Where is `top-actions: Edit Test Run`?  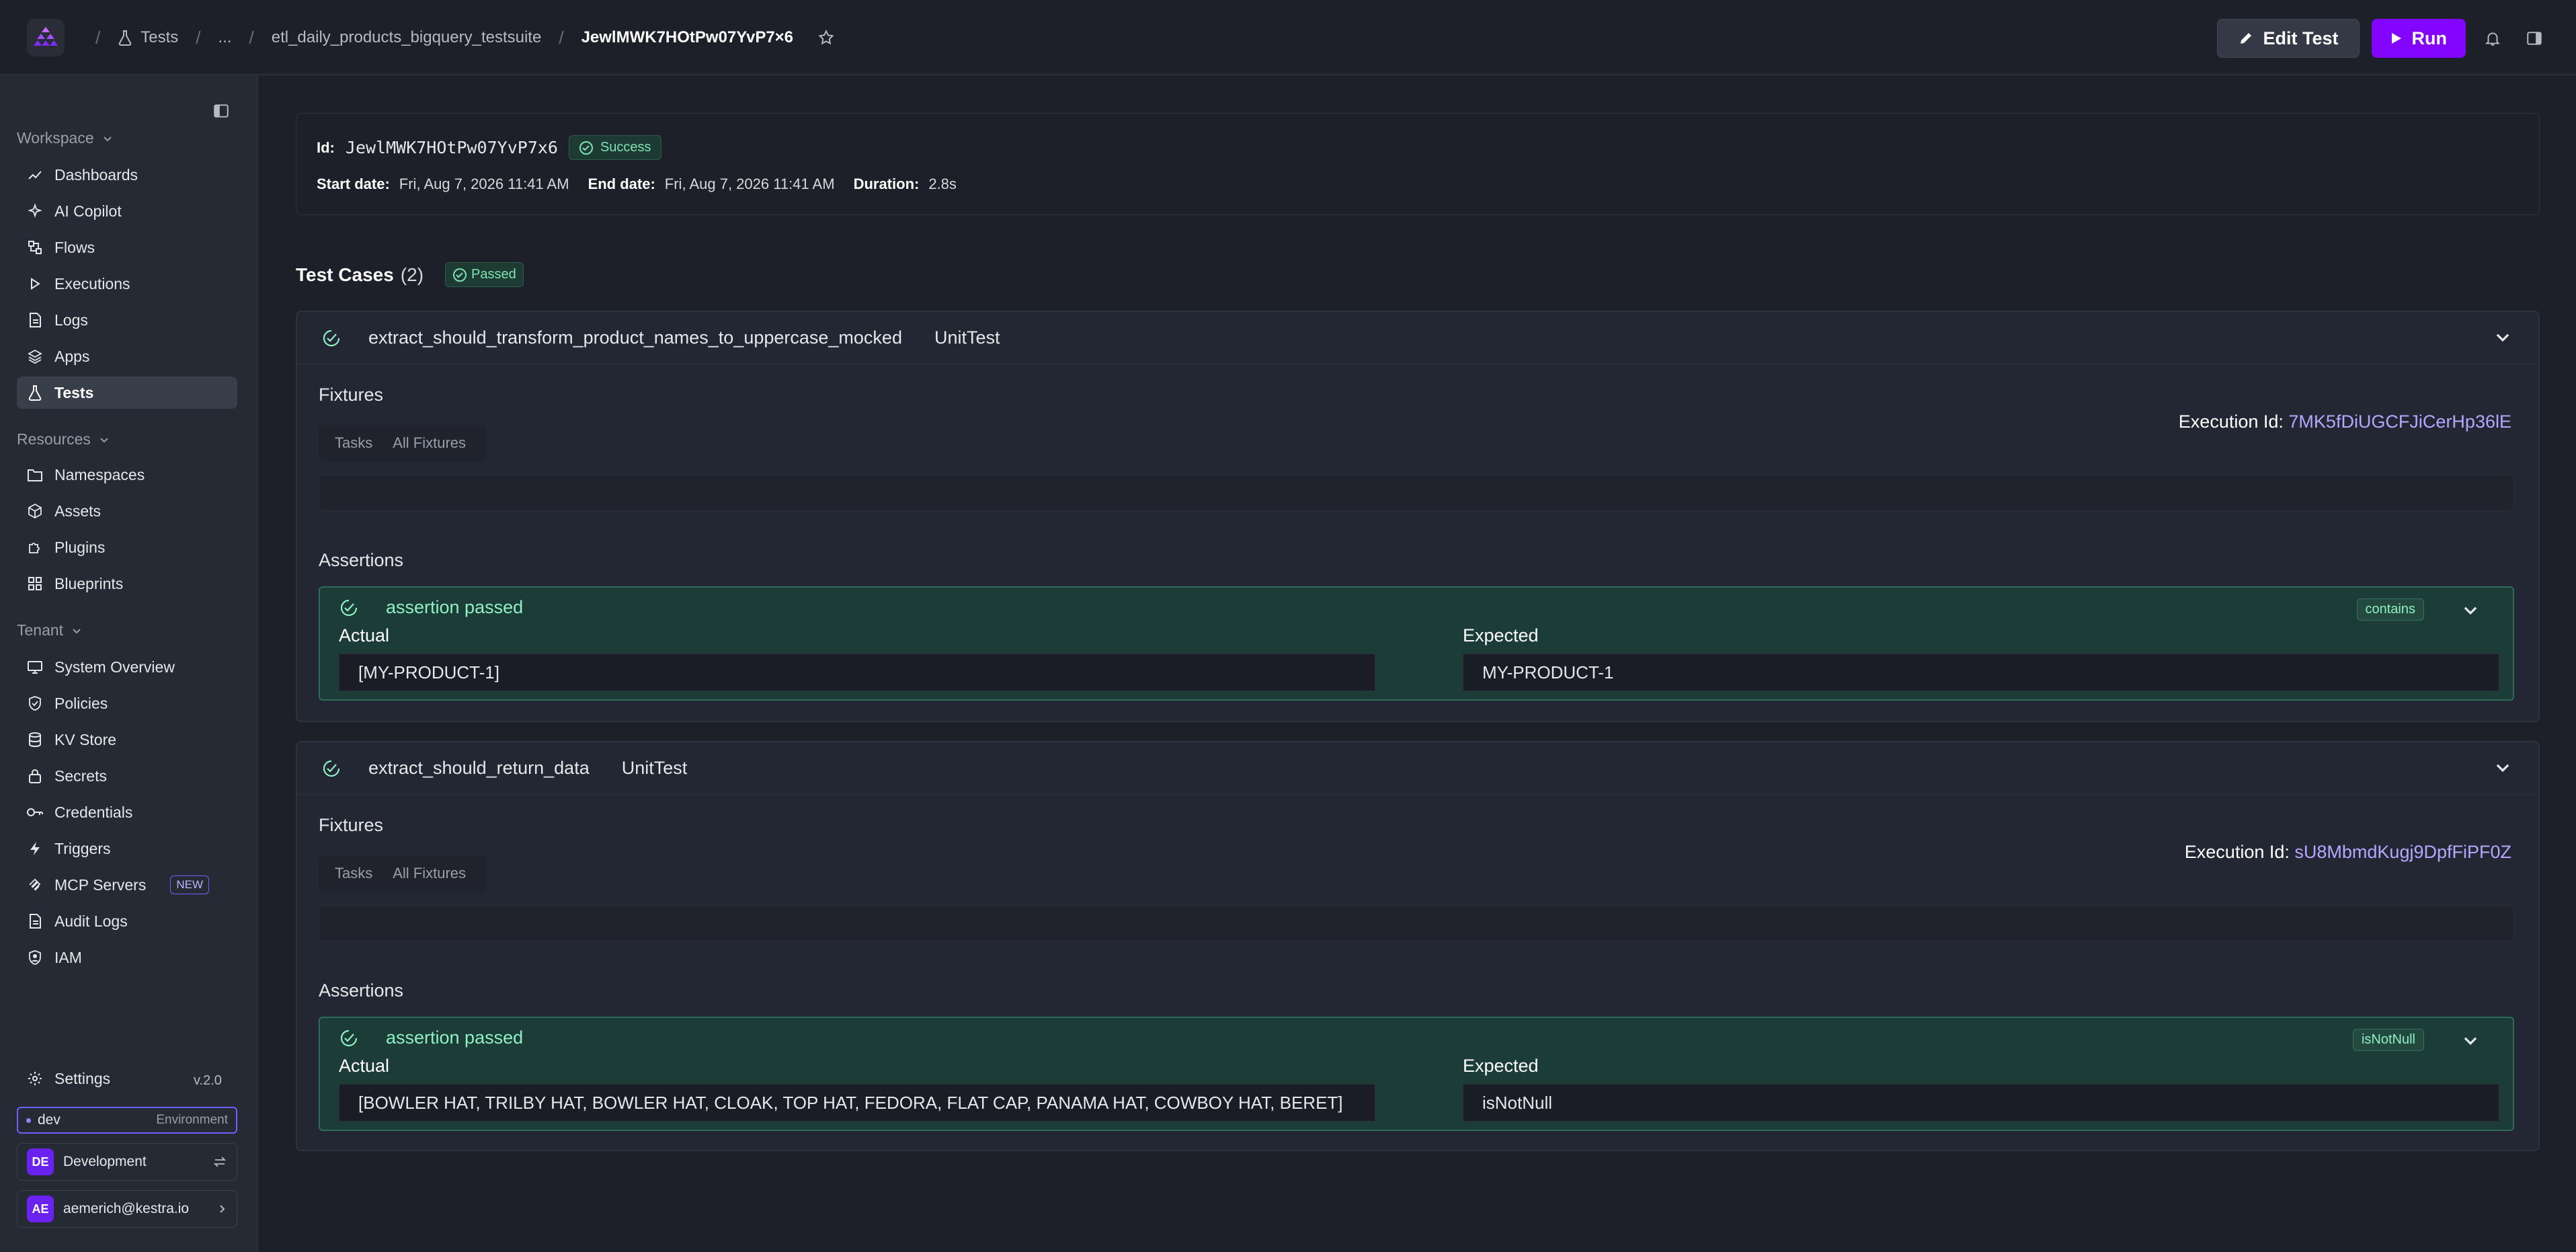
top-actions: Edit Test Run is located at coordinates (2383, 38).